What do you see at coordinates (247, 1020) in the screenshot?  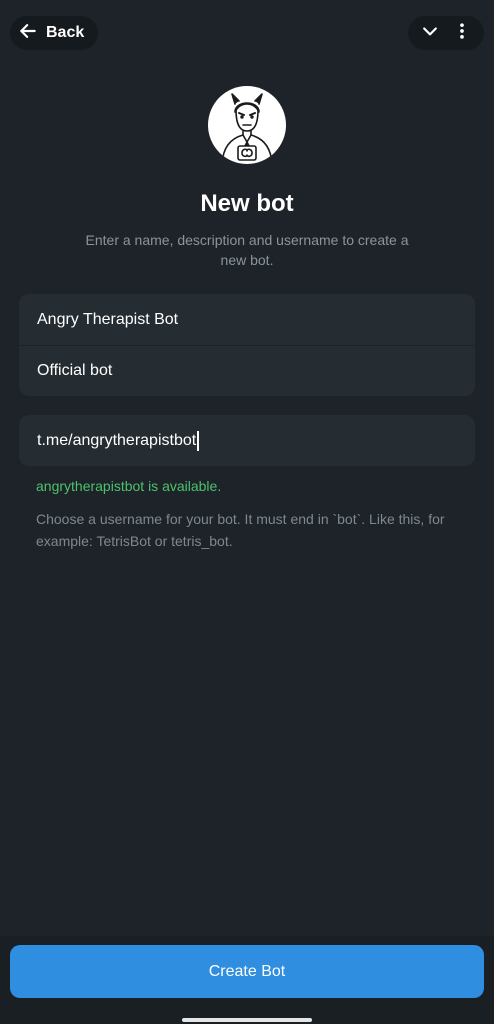 I see `home-indicator` at bounding box center [247, 1020].